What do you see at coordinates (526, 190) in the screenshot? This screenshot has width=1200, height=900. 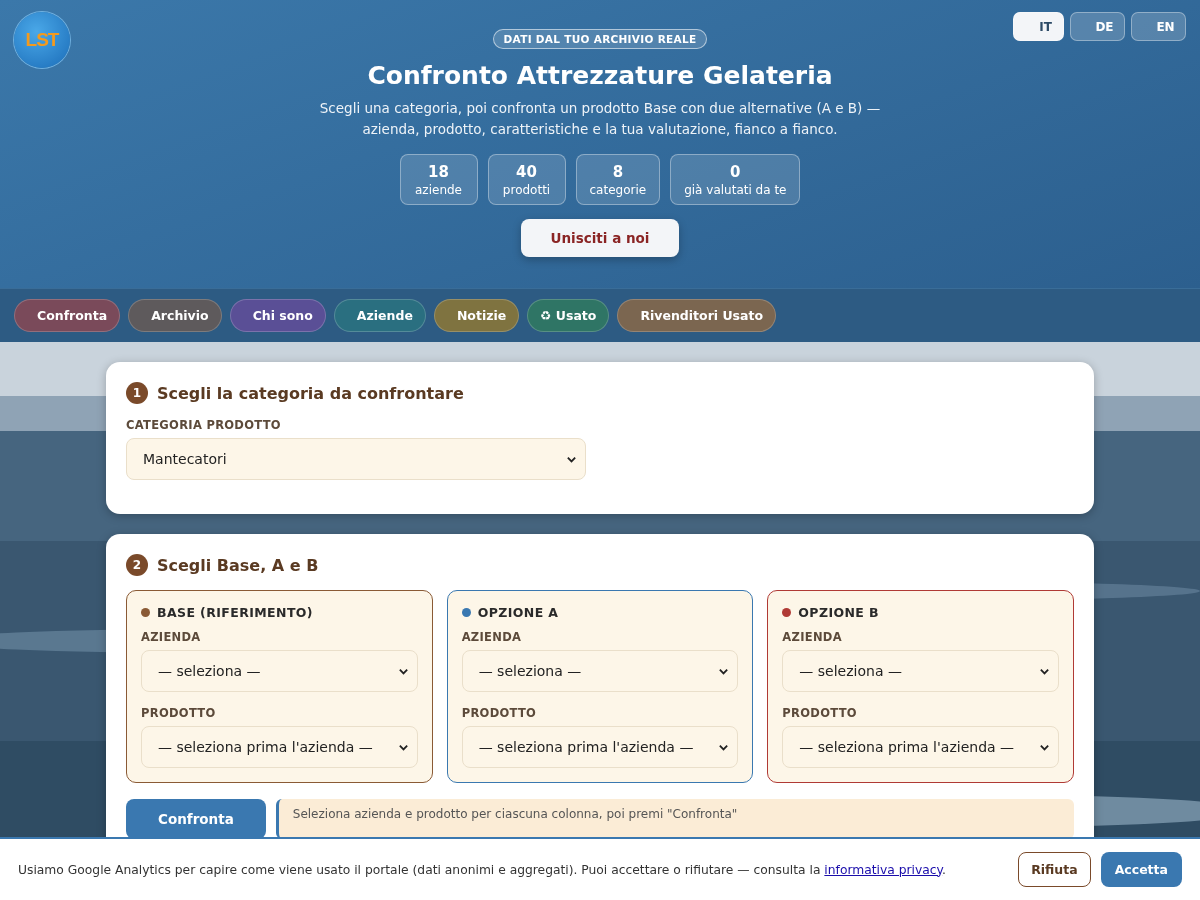 I see `stat-label: prodotti` at bounding box center [526, 190].